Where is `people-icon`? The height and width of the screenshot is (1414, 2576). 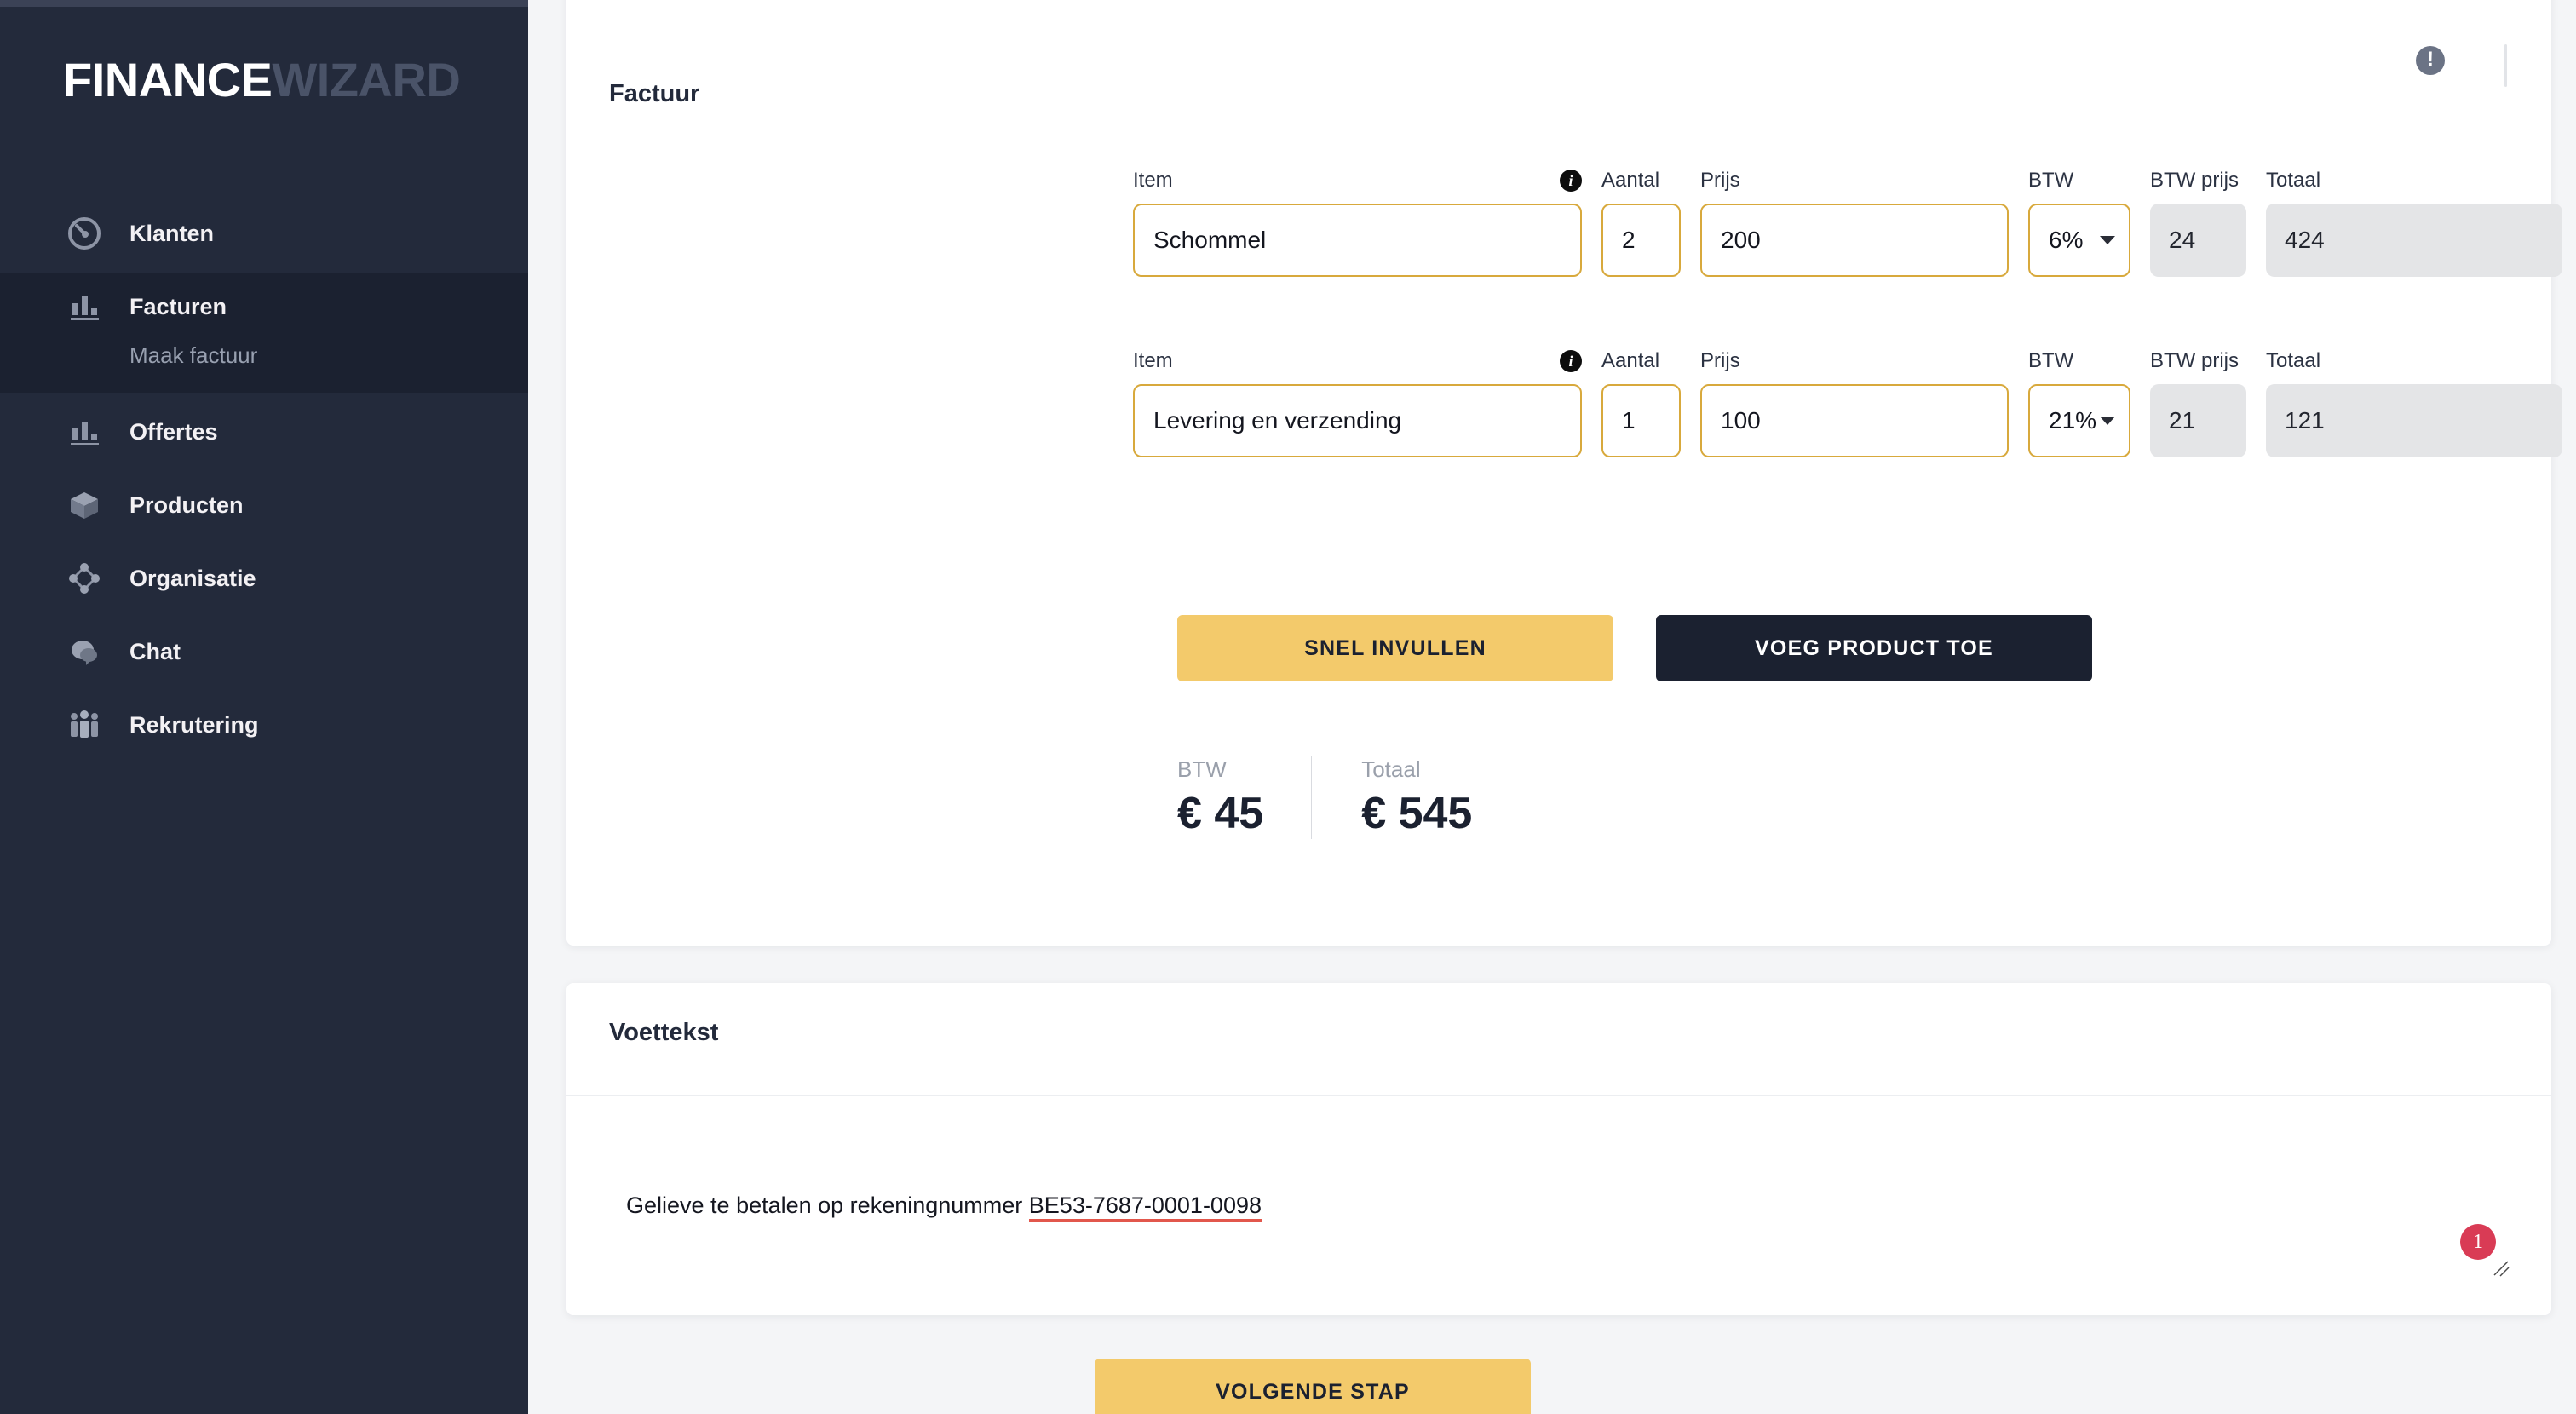 people-icon is located at coordinates (84, 725).